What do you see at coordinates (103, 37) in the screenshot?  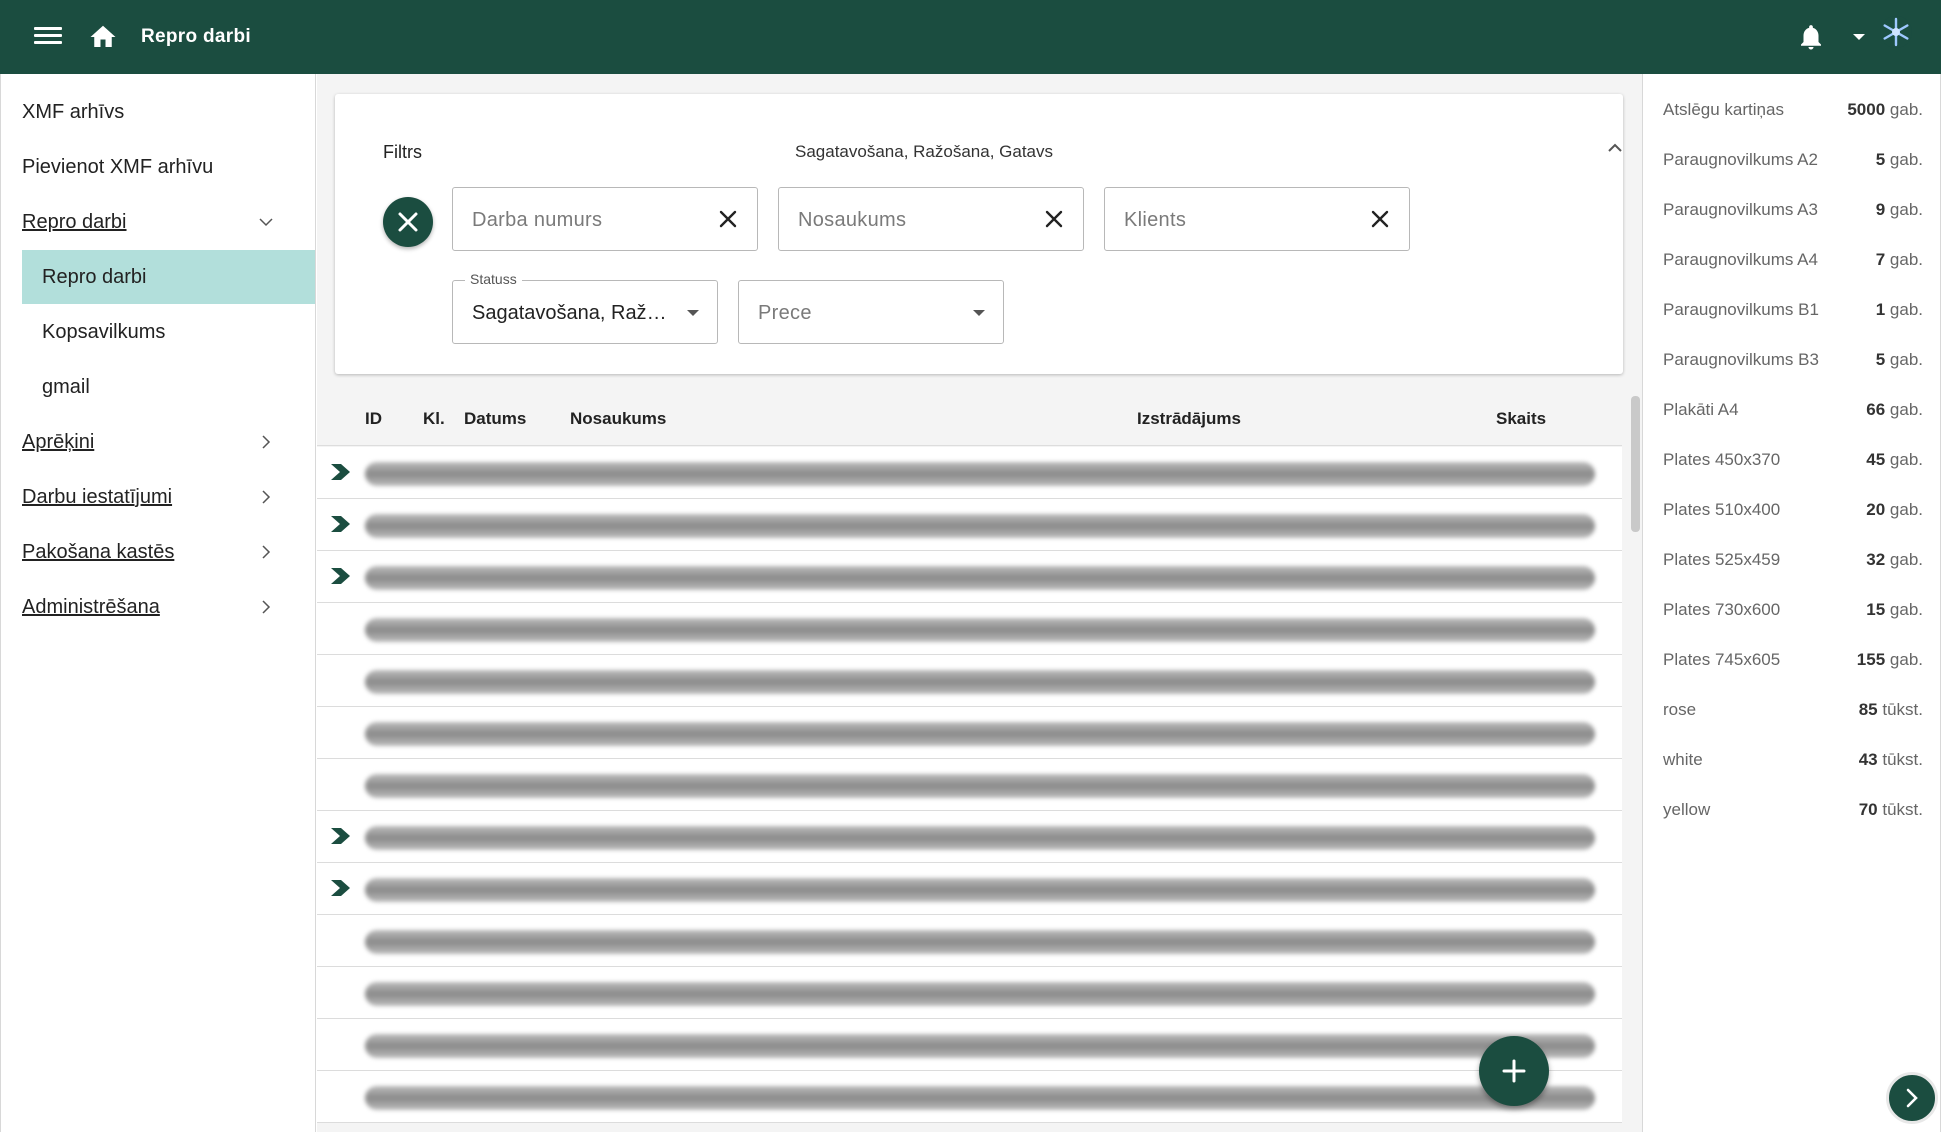 I see `home-icon` at bounding box center [103, 37].